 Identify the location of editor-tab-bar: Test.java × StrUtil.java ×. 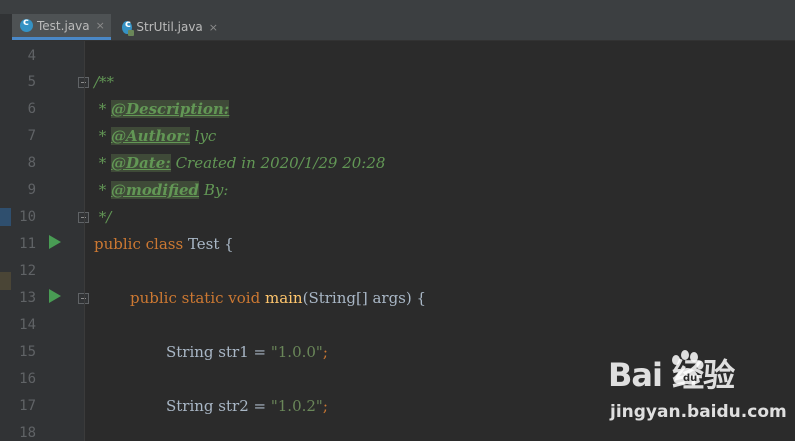
(403, 27).